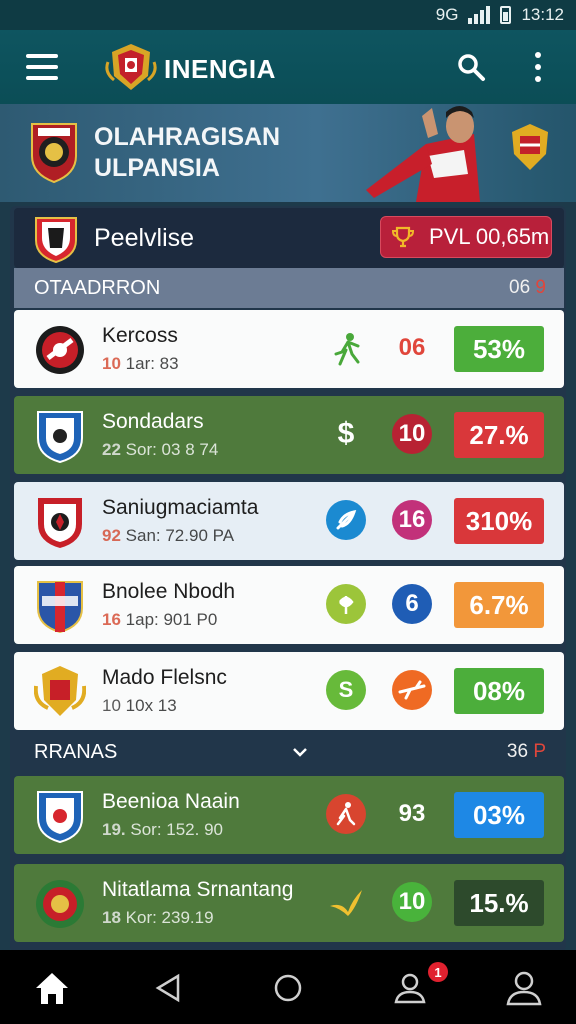 The height and width of the screenshot is (1024, 576). Describe the element at coordinates (289, 815) in the screenshot. I see `team-row: Beenioa Naain 19. Sor: 152. 90 93 03%` at that location.